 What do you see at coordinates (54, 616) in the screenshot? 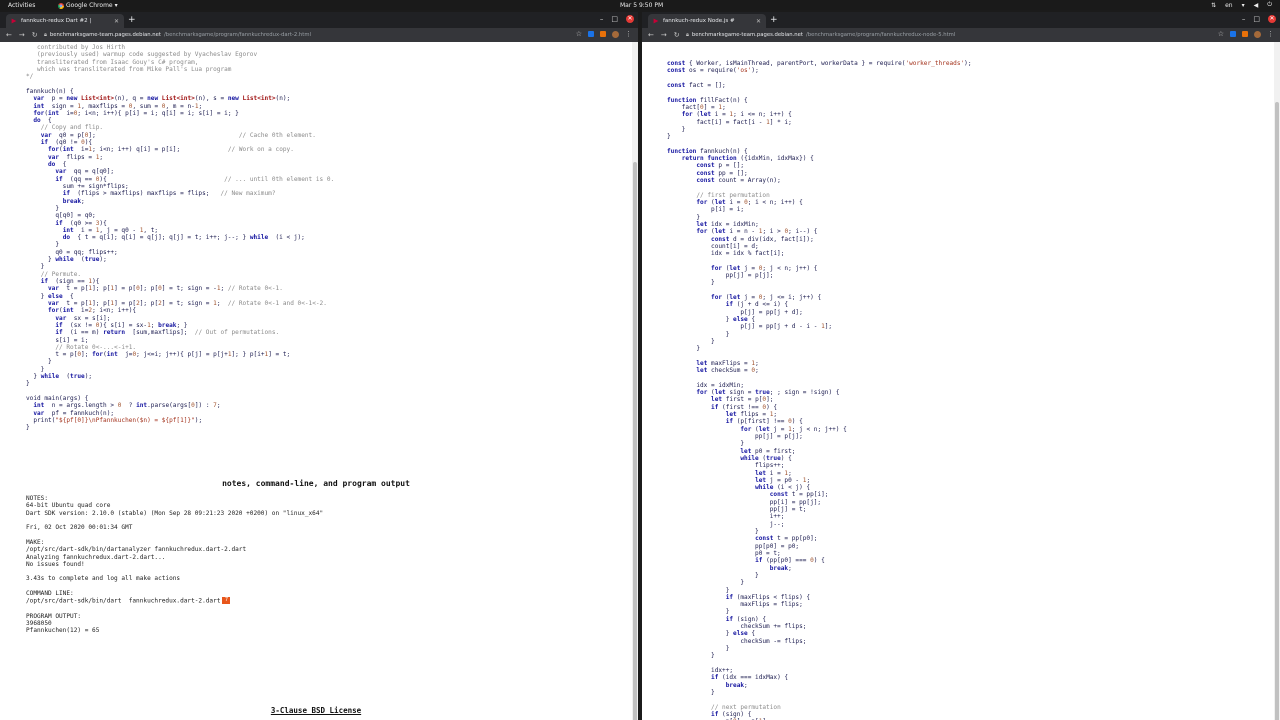
I see `output-line: PROGRAM OUTPUT:` at bounding box center [54, 616].